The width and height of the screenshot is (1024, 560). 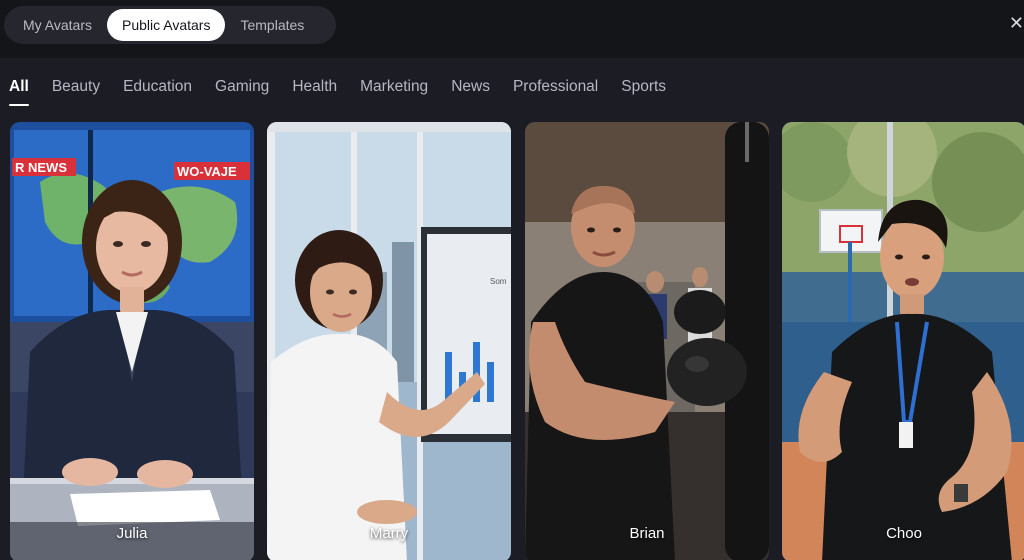 I want to click on category-marketing: Marketing, so click(x=394, y=92).